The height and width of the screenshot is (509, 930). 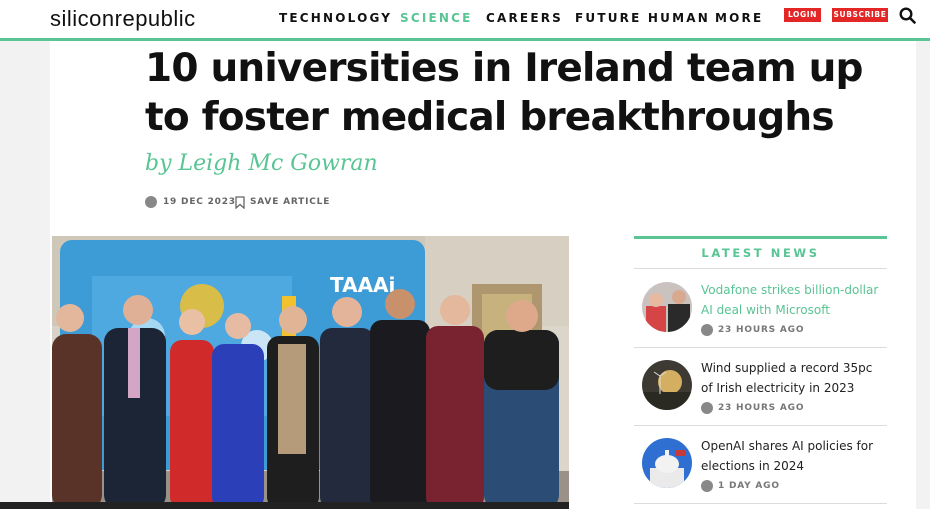 What do you see at coordinates (290, 202) in the screenshot?
I see `save-article-button: SAVE ARTICLE` at bounding box center [290, 202].